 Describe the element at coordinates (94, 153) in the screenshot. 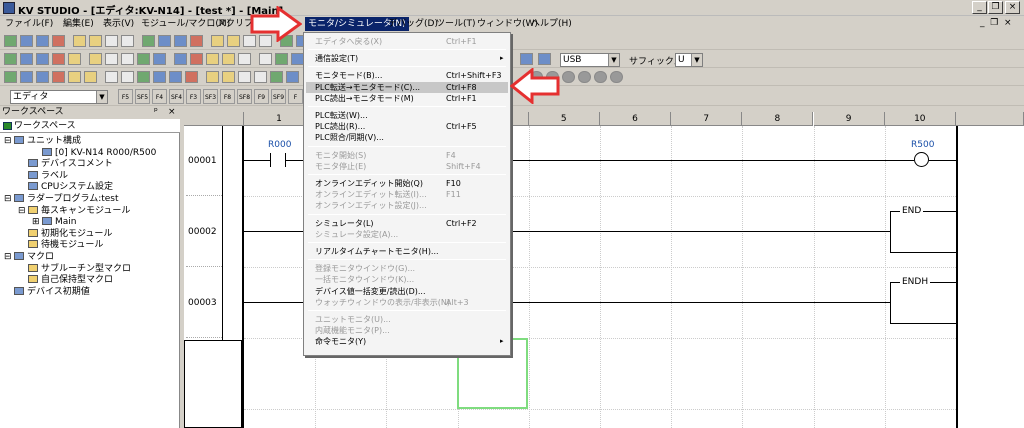

I see `tree-item: [0] KV-N14 R000/R500` at that location.